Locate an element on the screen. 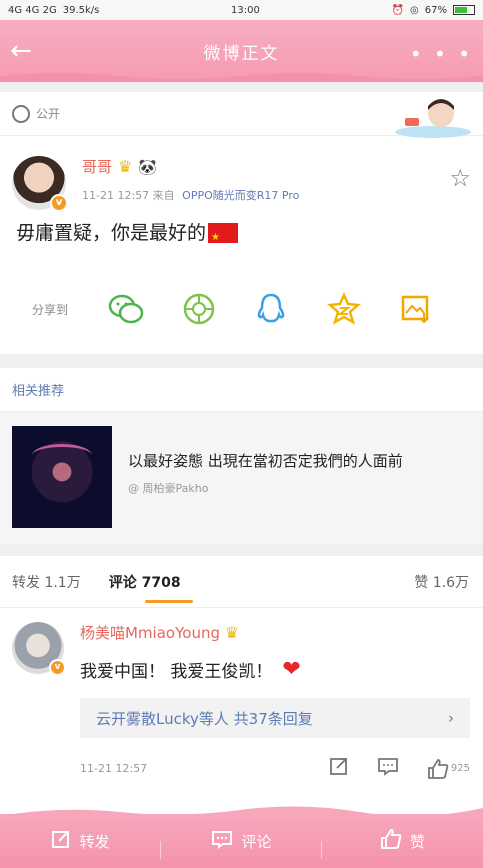  post-source: OPPO随光而变R17 Pro is located at coordinates (240, 195).